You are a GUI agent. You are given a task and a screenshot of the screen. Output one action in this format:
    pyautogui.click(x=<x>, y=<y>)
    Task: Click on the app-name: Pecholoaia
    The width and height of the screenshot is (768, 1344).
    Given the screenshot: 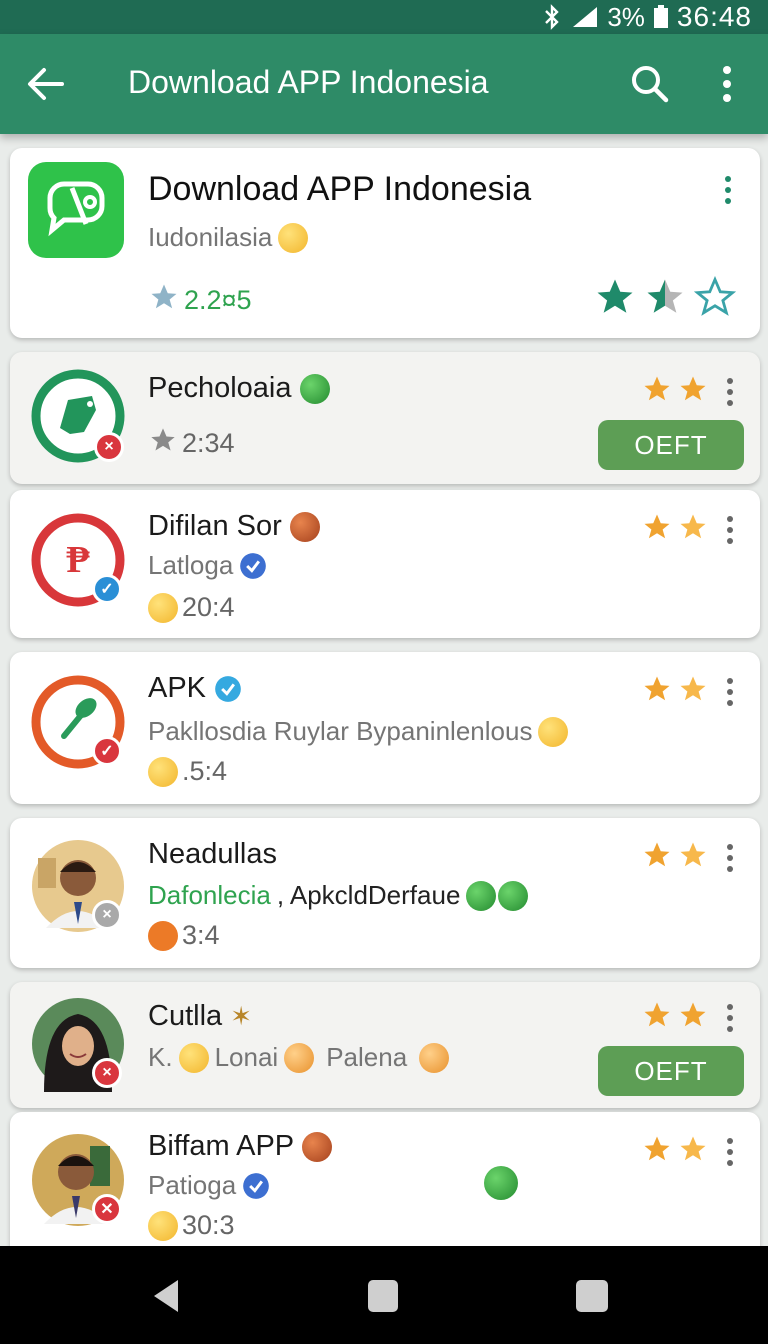 What is the action you would take?
    pyautogui.click(x=239, y=388)
    